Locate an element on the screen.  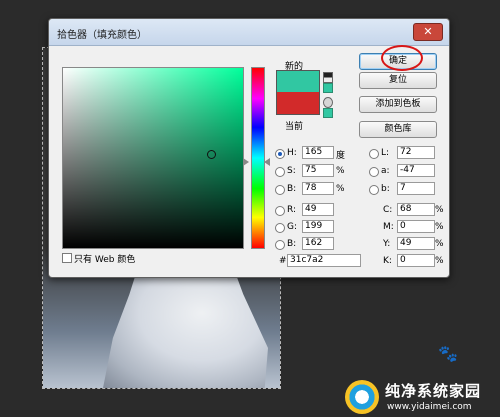
radio-rgb-b is located at coordinates (280, 245).